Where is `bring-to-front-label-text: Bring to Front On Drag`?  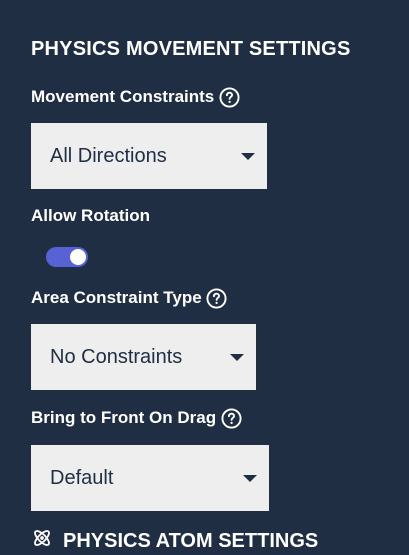 bring-to-front-label-text: Bring to Front On Drag is located at coordinates (124, 417).